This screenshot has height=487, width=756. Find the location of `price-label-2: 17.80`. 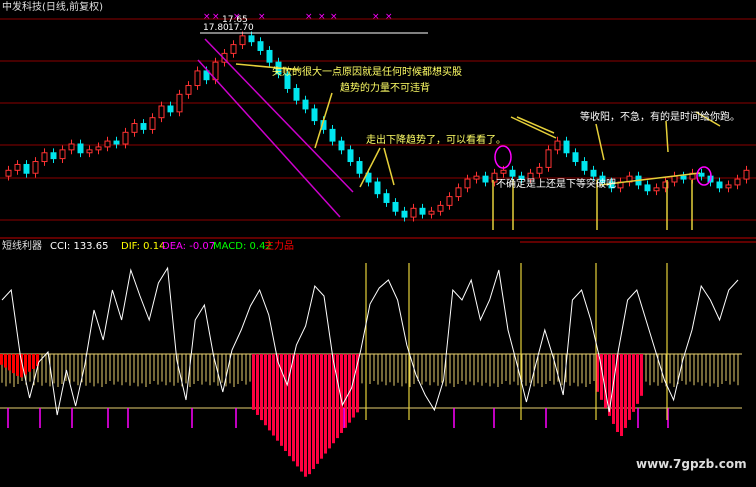

price-label-2: 17.80 is located at coordinates (216, 28).